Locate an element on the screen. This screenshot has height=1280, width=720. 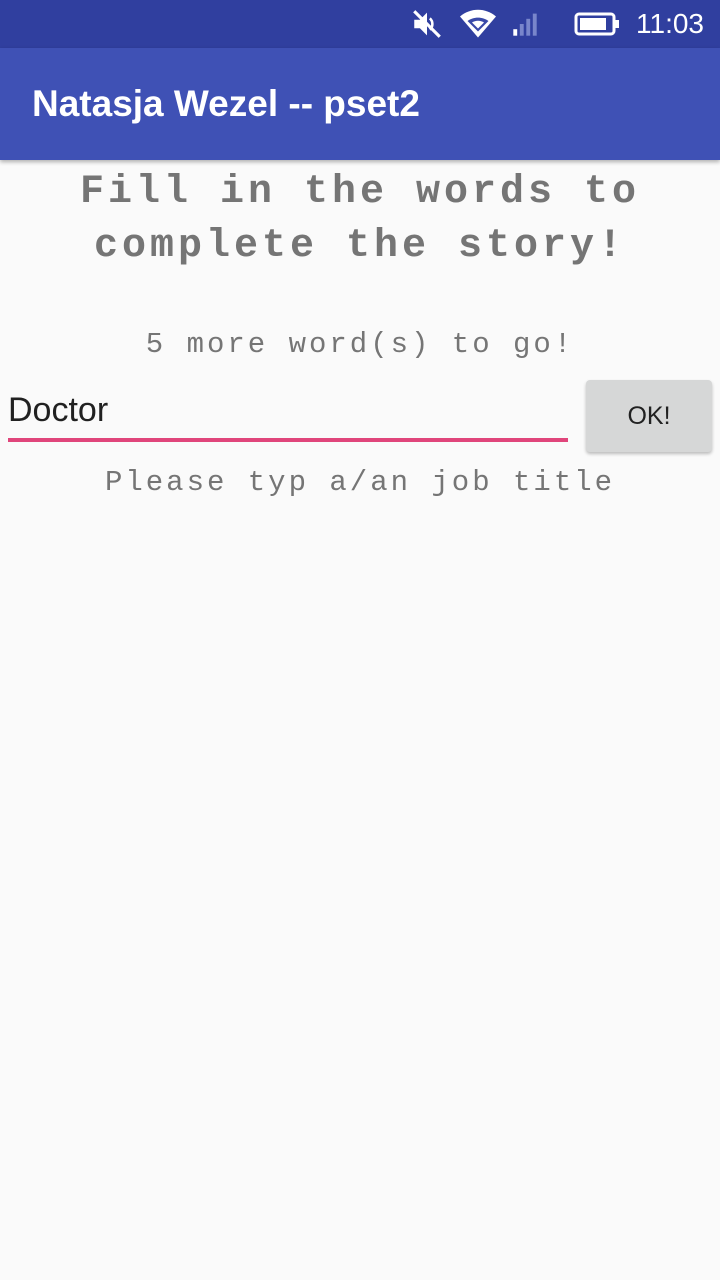
instruction-heading: Fill in the words to complete the story! is located at coordinates (360, 220).